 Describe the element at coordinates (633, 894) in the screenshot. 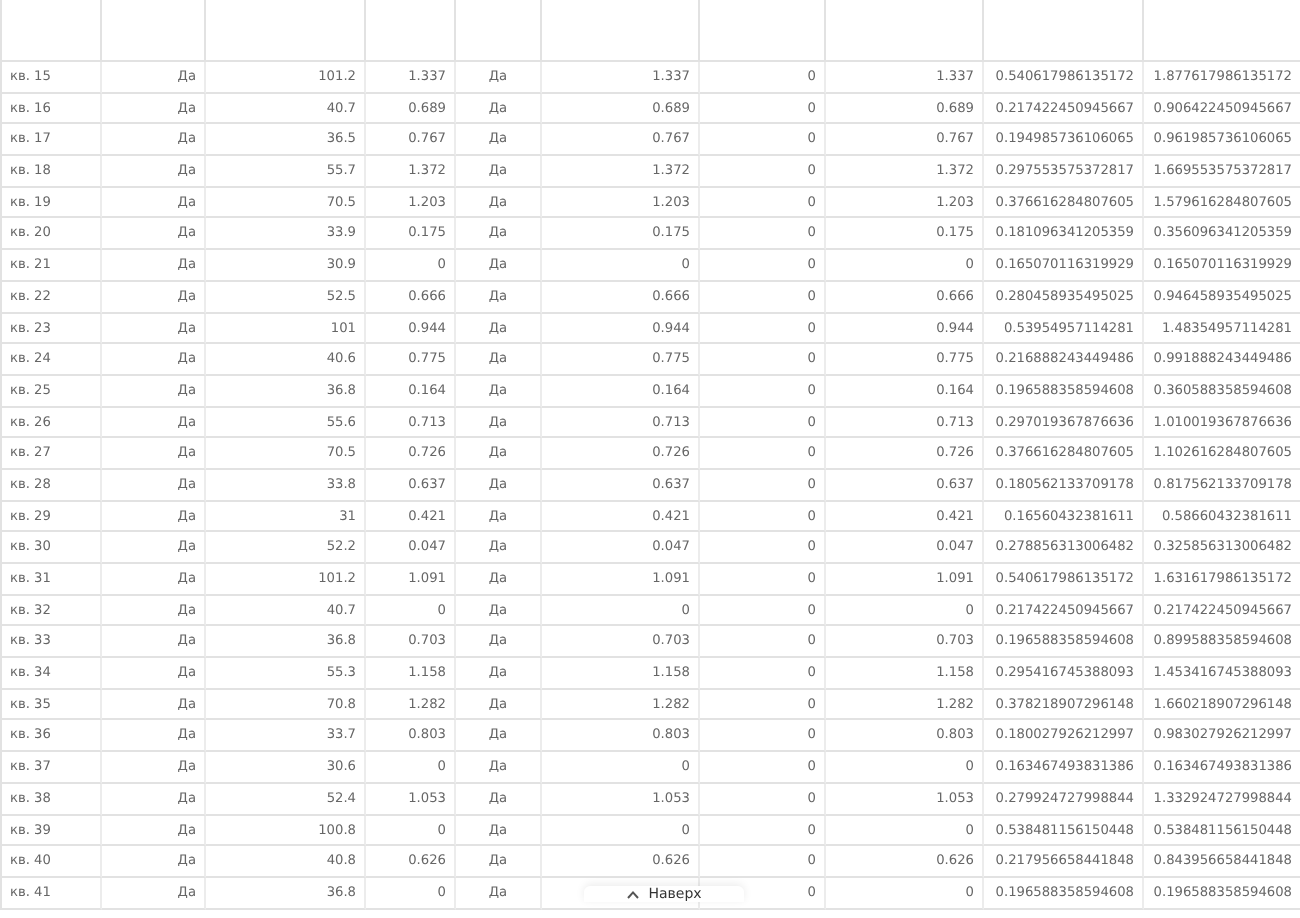

I see `chevron-up-icon` at that location.